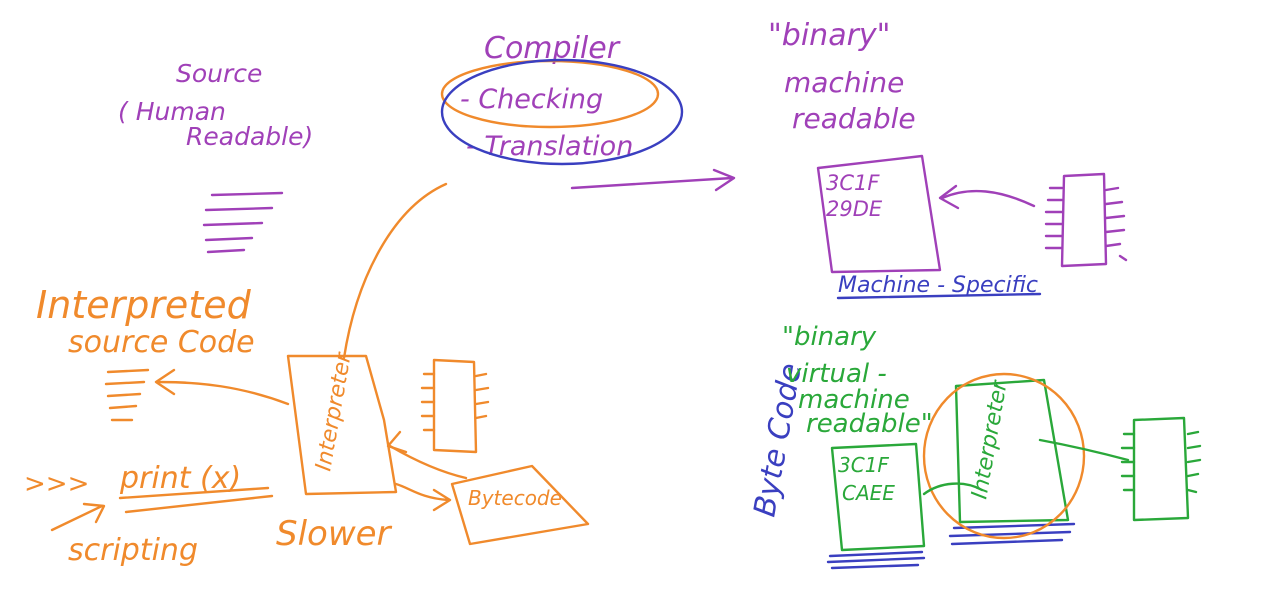 The image size is (1268, 590). I want to click on vm-interpreter-label: Interpreter, so click(990, 439).